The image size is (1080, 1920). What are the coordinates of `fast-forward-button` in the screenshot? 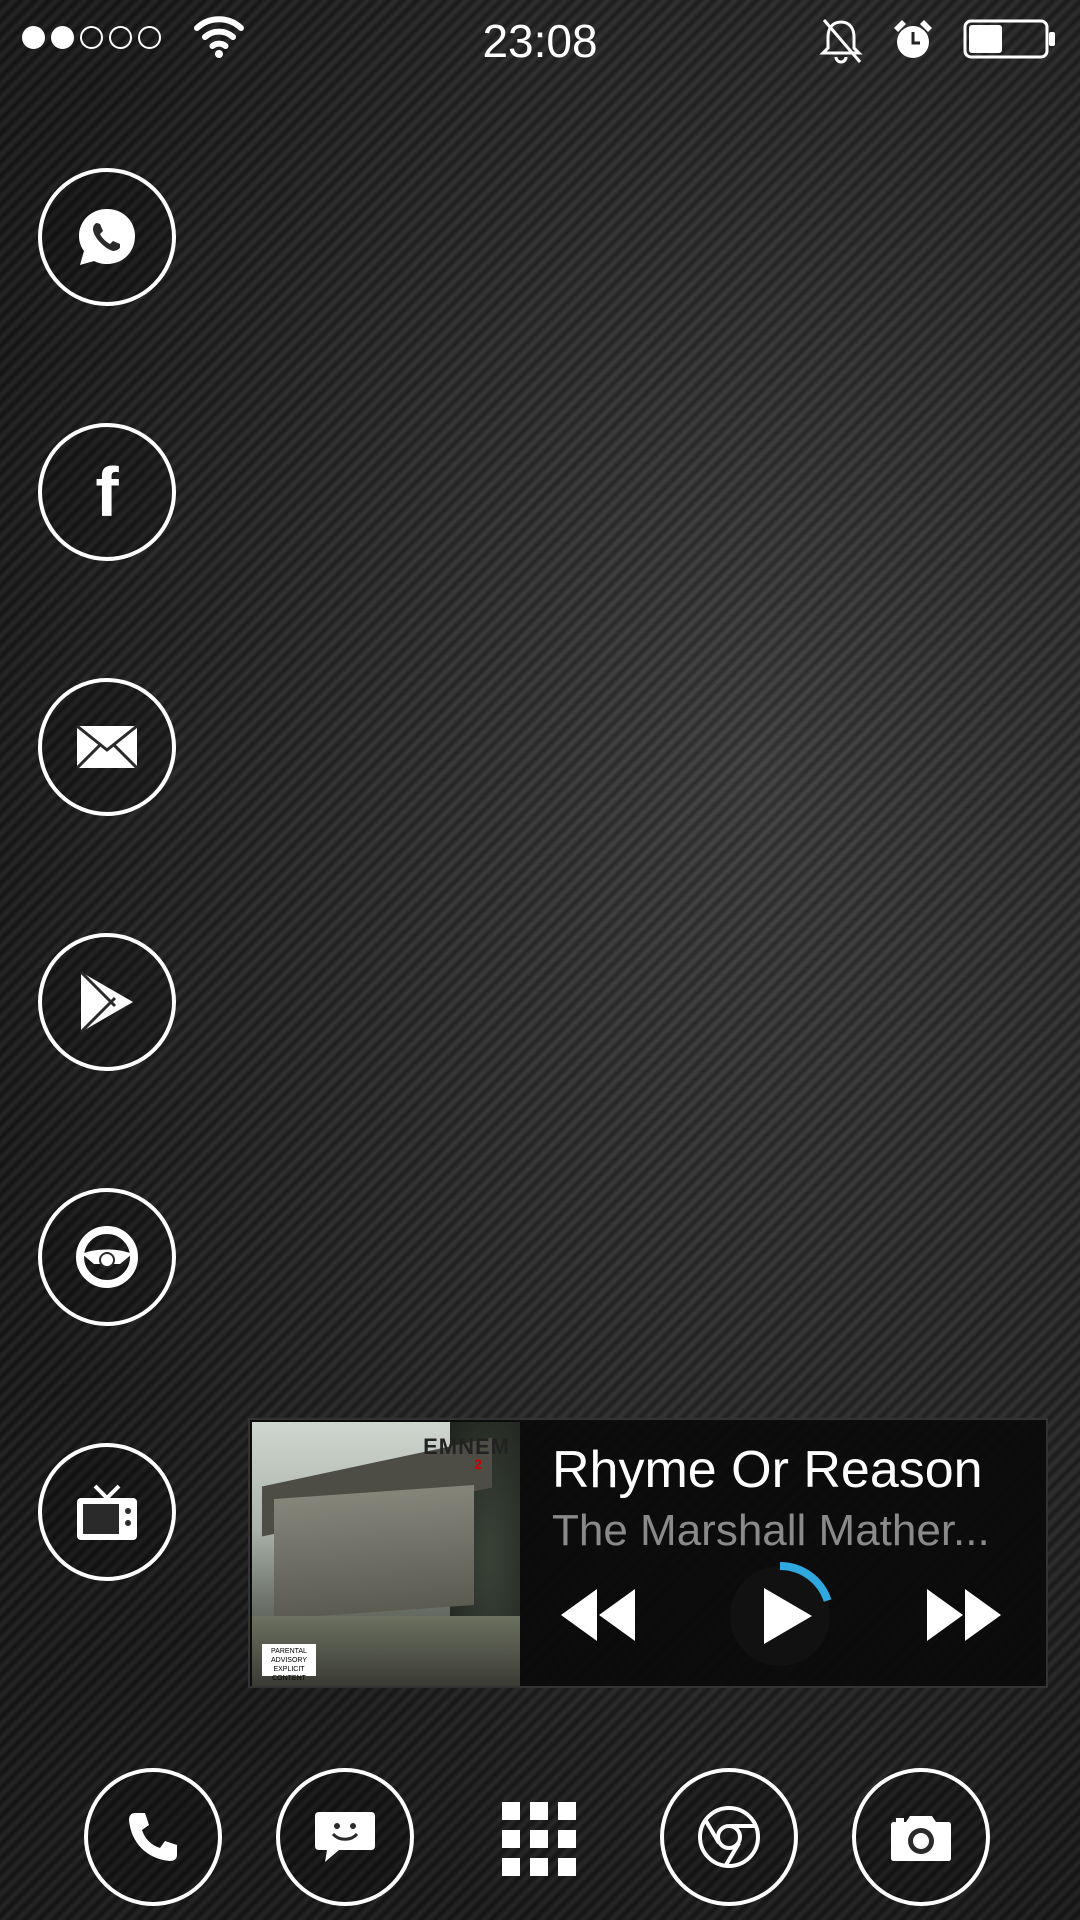 It's located at (965, 1615).